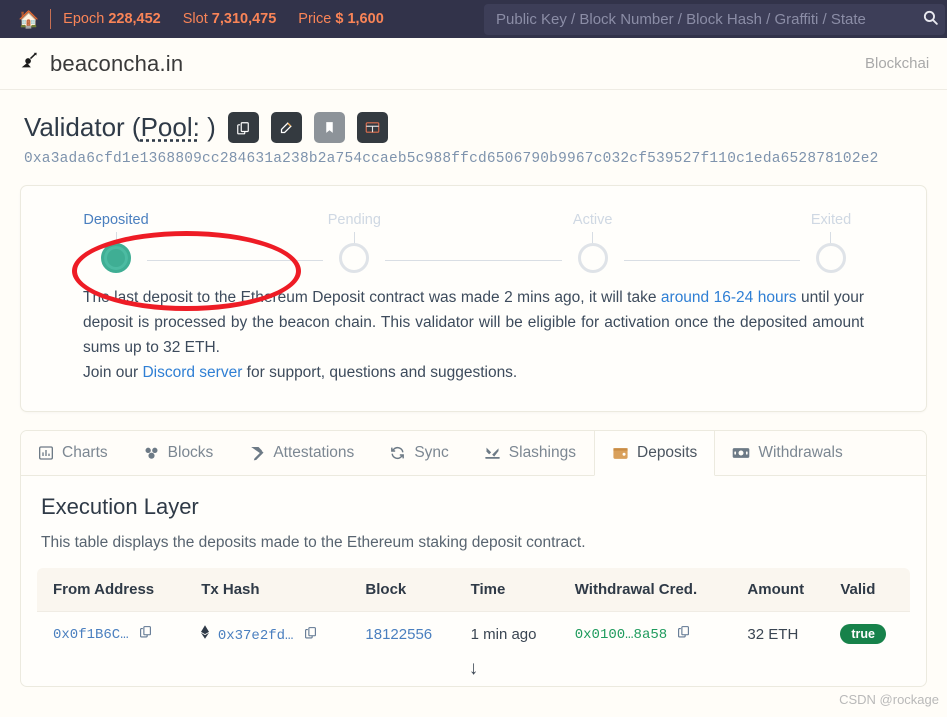 This screenshot has height=717, width=947. I want to click on status-step-deposited: Deposited, so click(116, 242).